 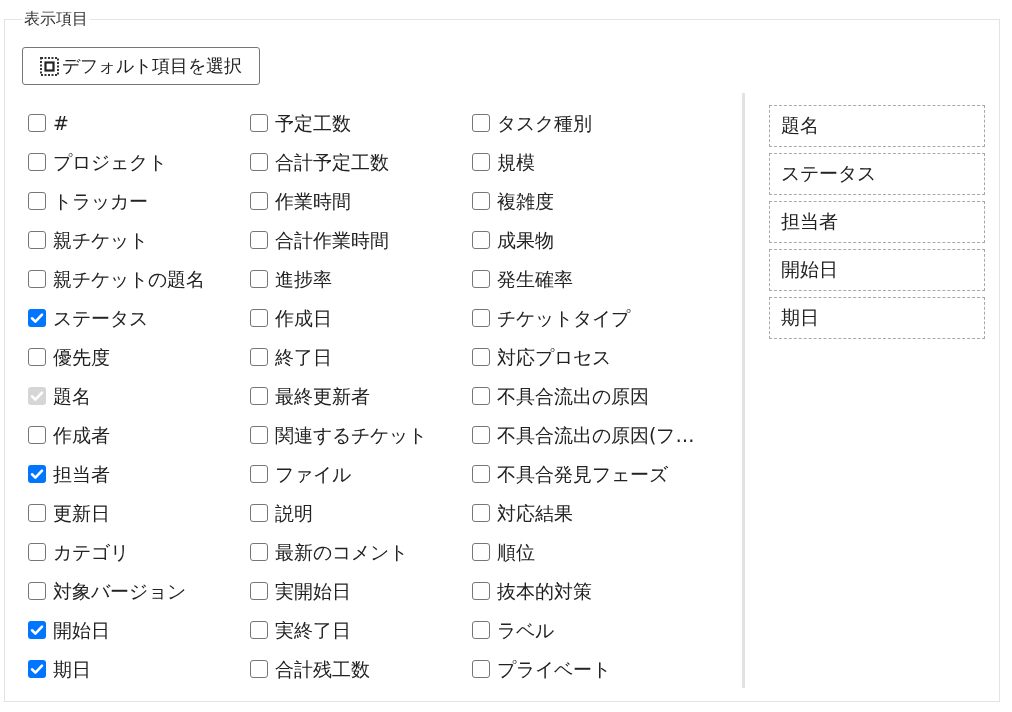 I want to click on default-items-button: デフォルト項目を選択, so click(x=141, y=66).